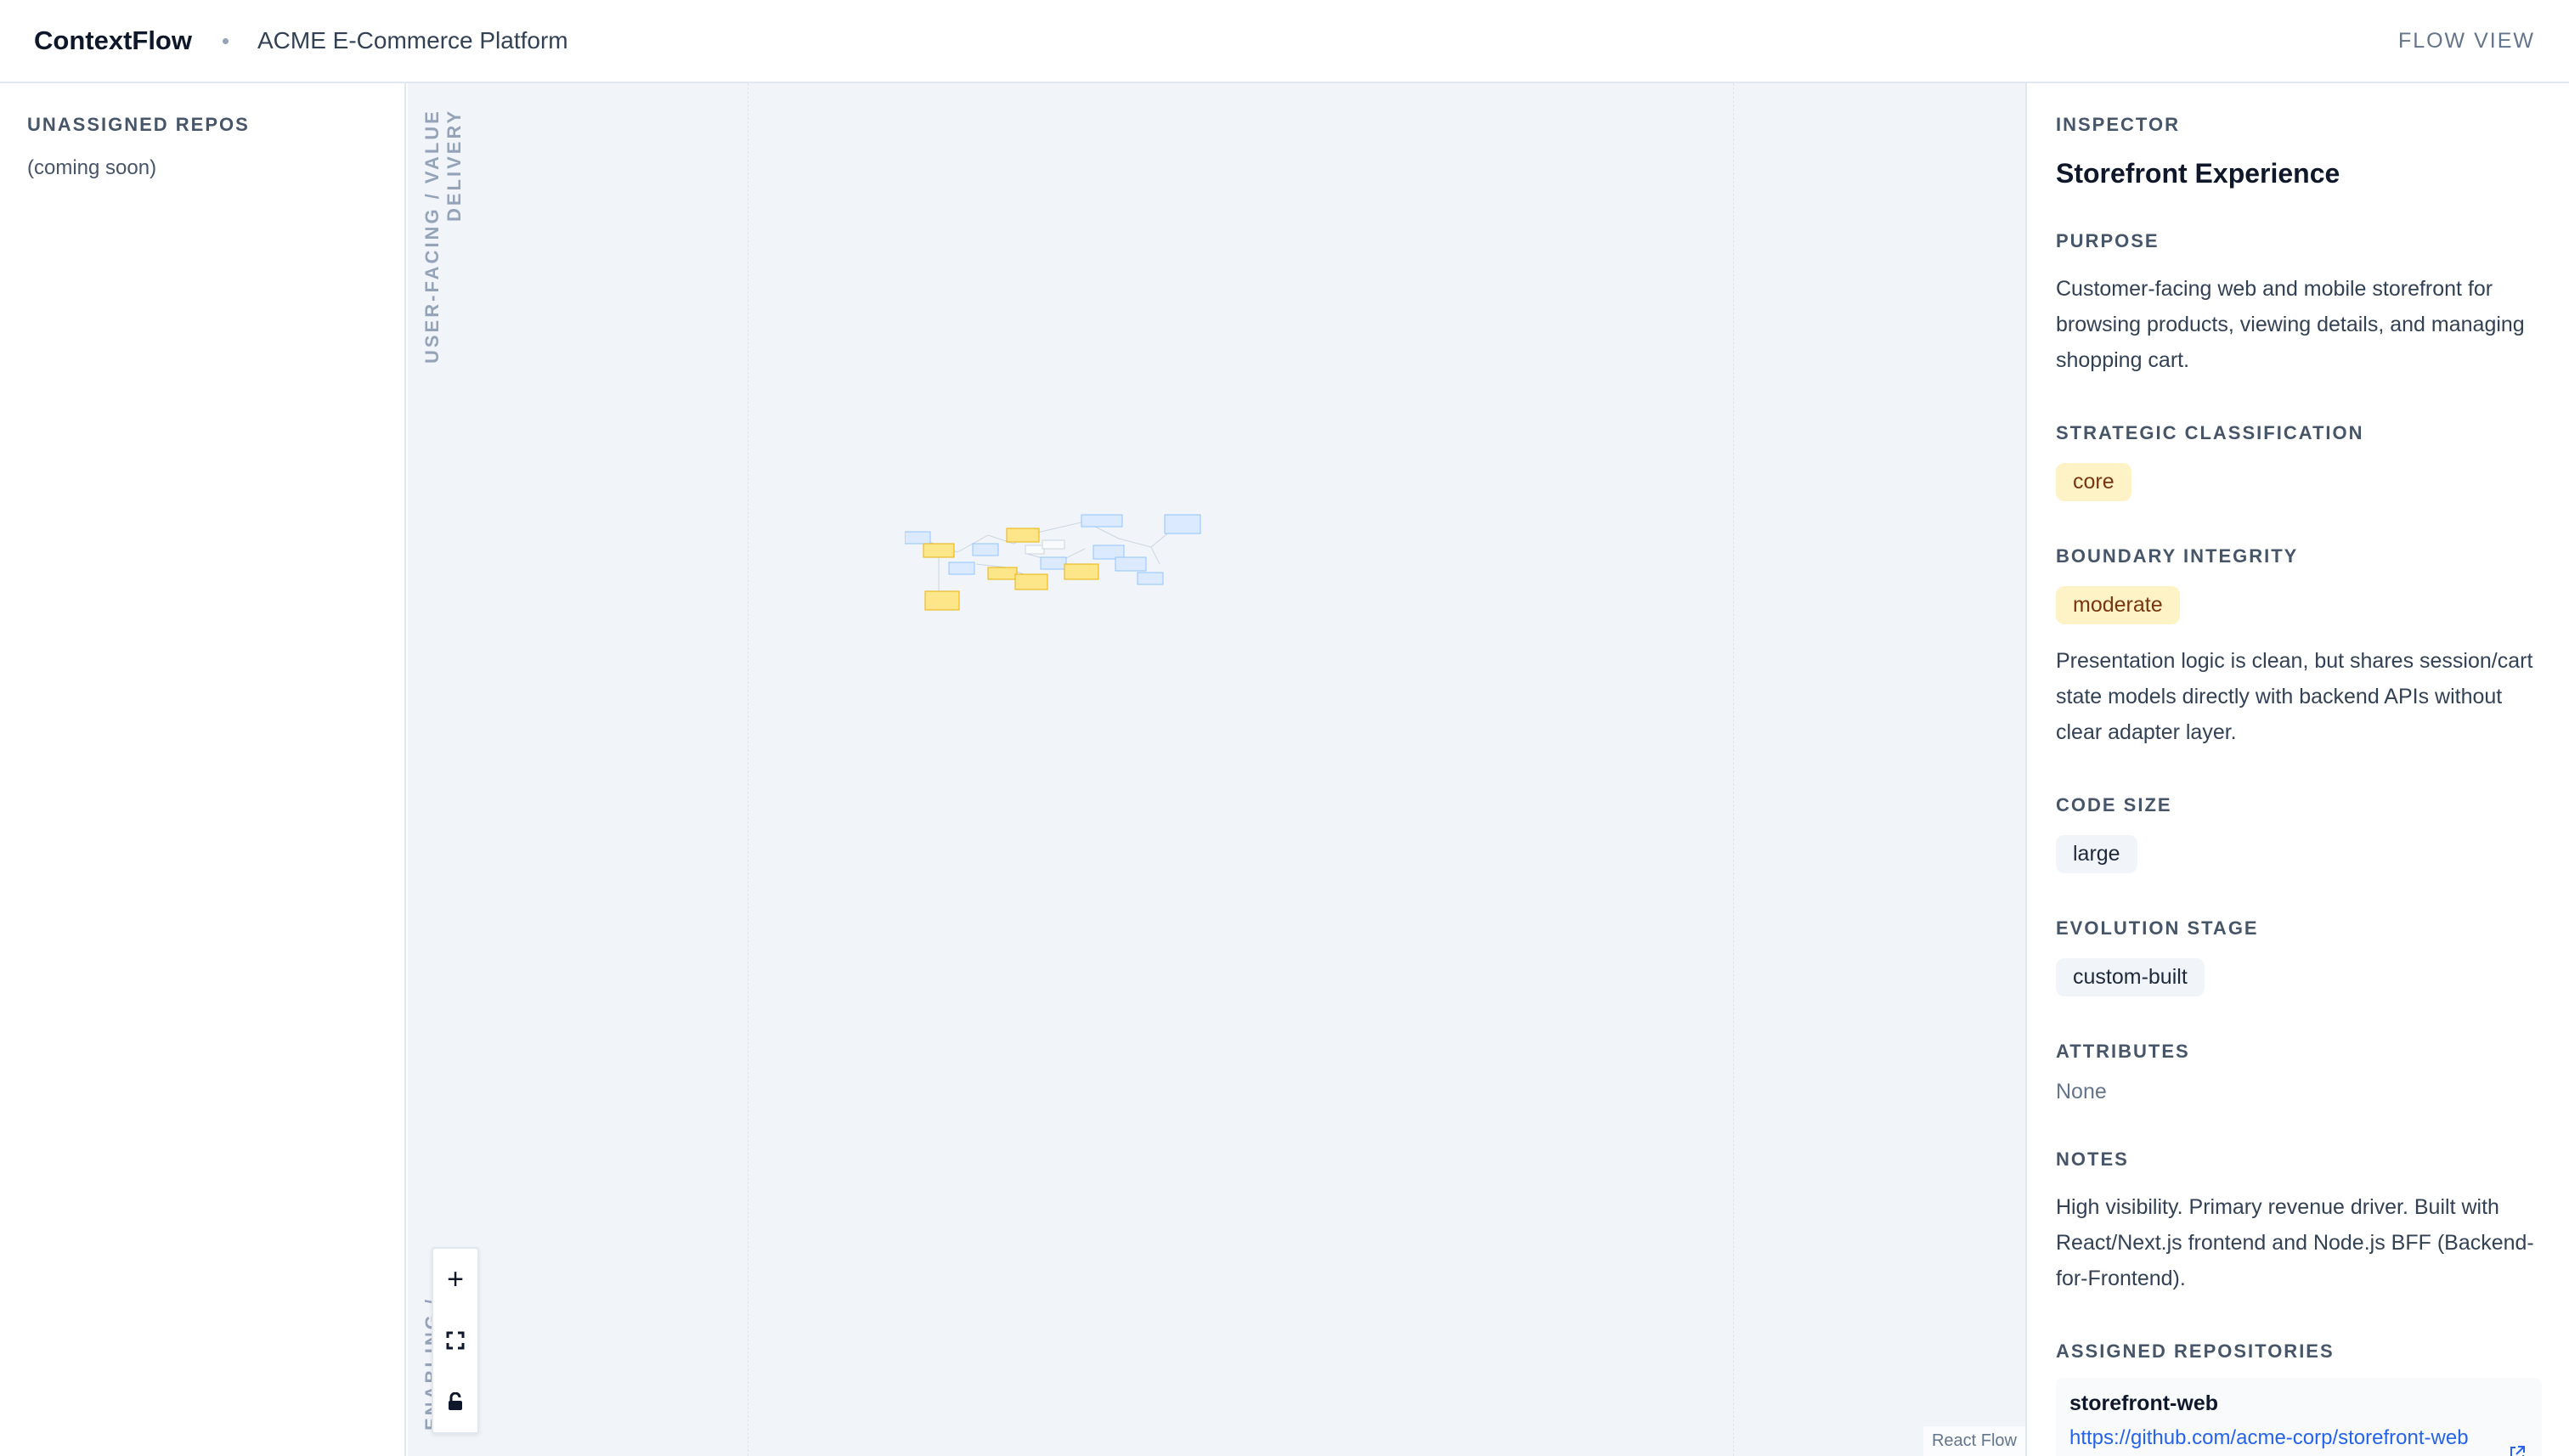 The image size is (2569, 1456). Describe the element at coordinates (443, 236) in the screenshot. I see `lane-label-user-facing: USER-FACING / VALUE DELIVERY` at that location.